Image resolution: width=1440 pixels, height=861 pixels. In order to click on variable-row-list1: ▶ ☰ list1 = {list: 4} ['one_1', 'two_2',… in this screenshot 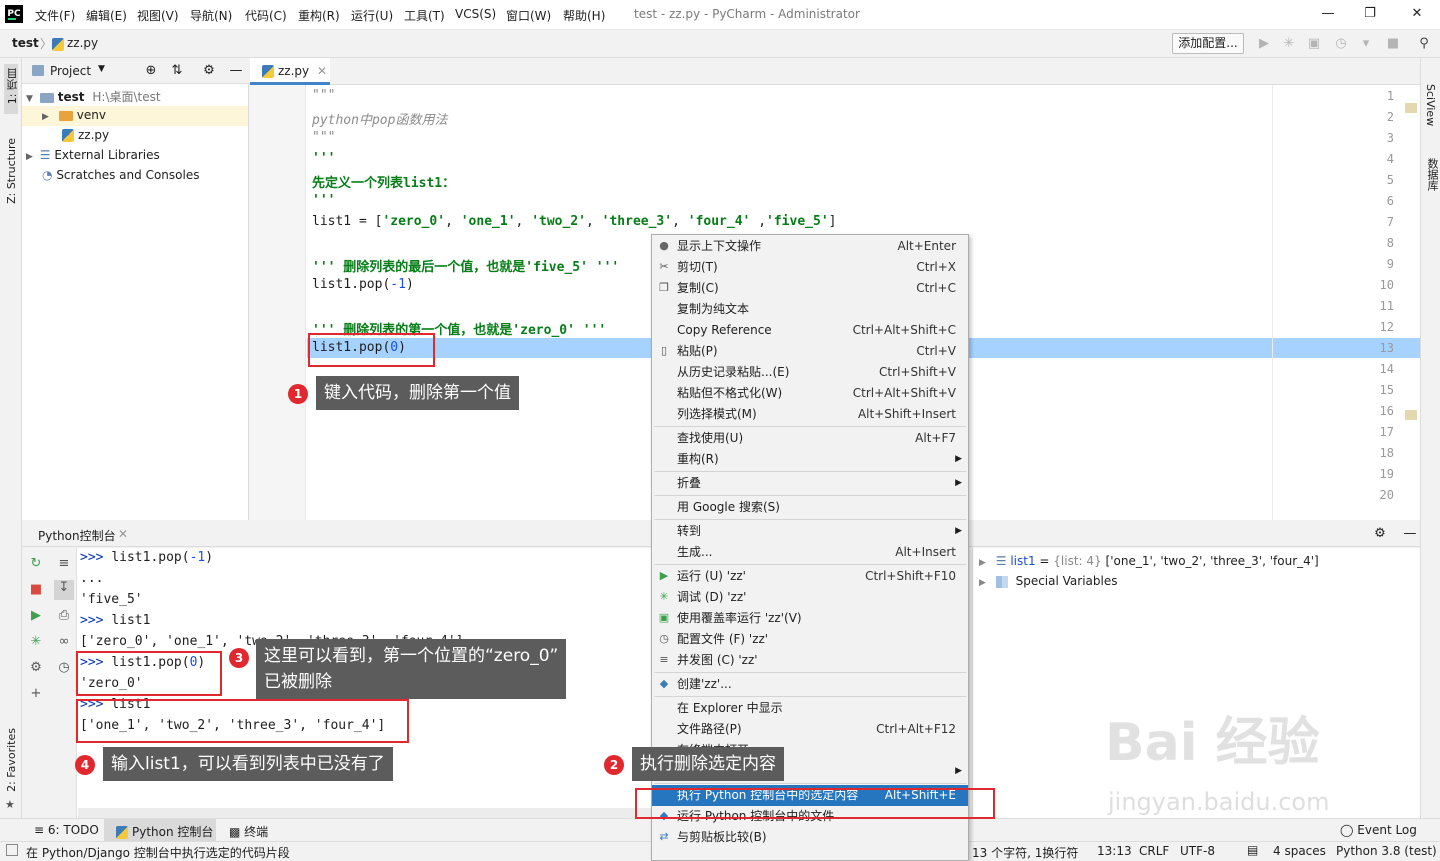, I will do `click(1149, 561)`.